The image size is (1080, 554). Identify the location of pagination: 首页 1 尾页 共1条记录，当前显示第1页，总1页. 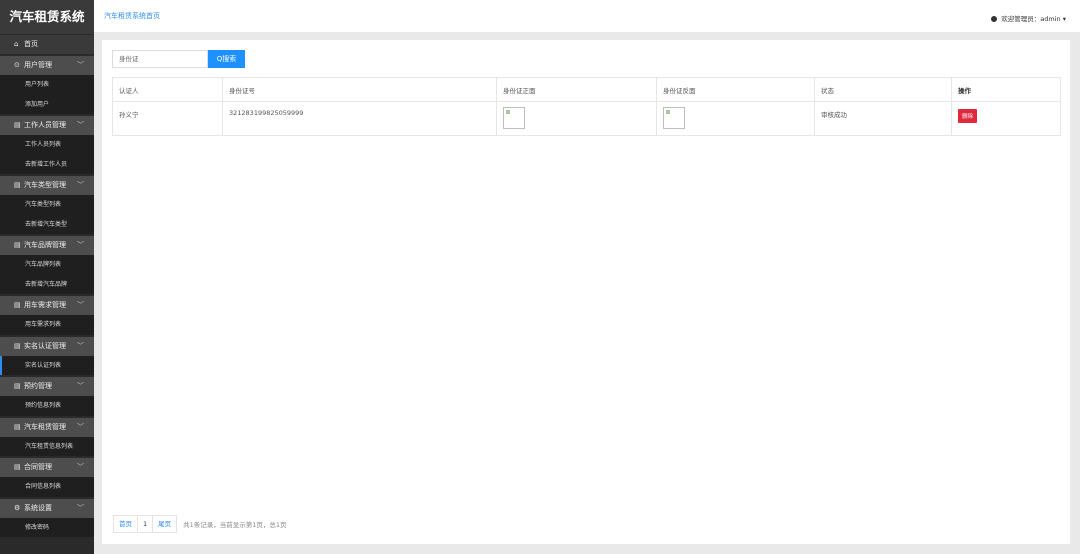
(200, 524).